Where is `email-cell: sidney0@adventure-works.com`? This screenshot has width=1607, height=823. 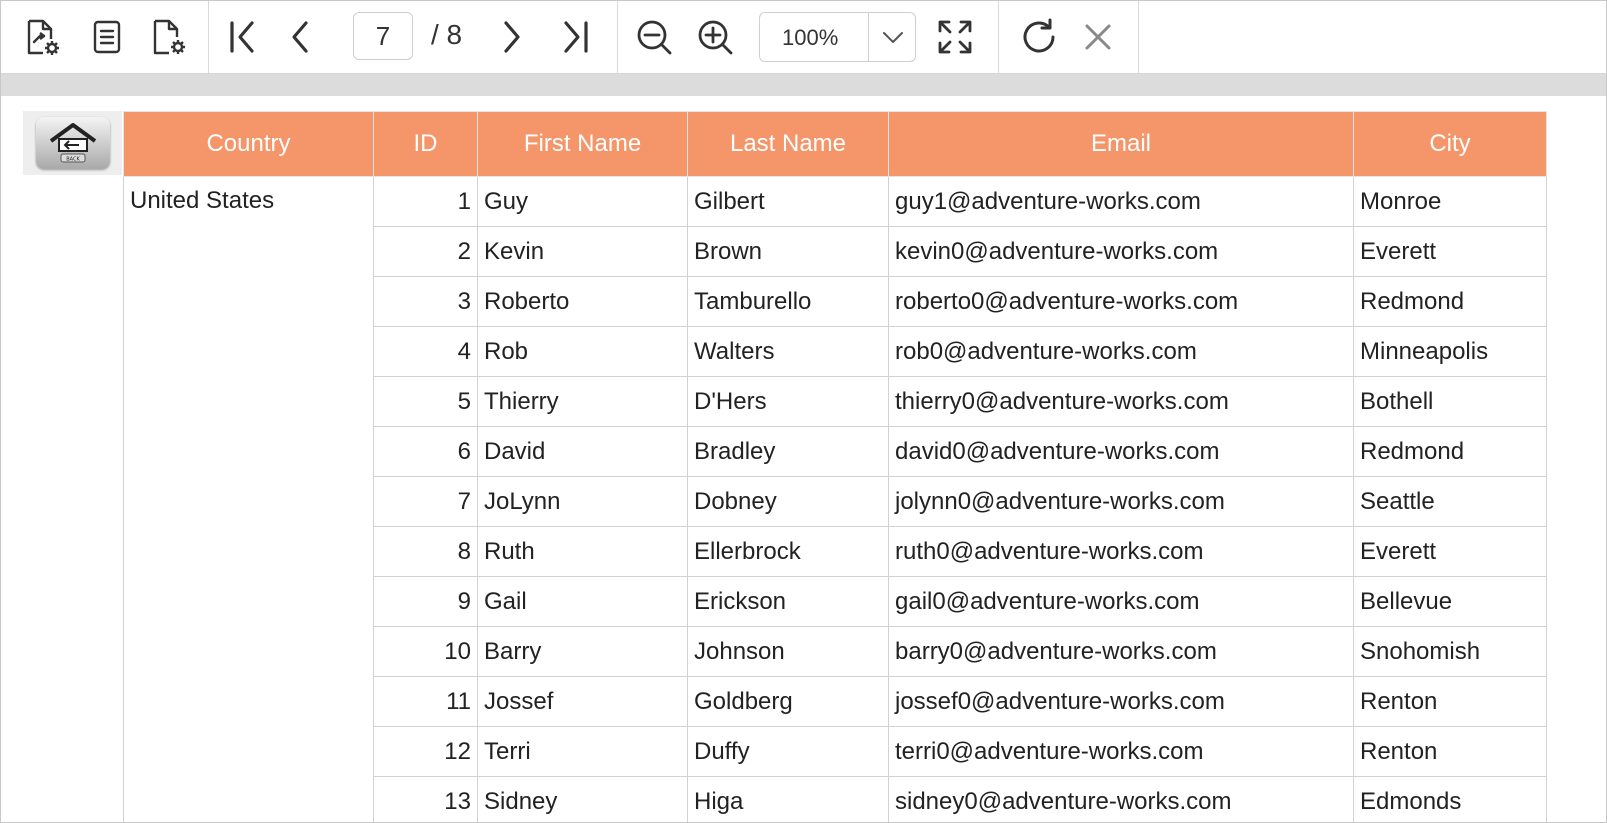
email-cell: sidney0@adventure-works.com is located at coordinates (1121, 799).